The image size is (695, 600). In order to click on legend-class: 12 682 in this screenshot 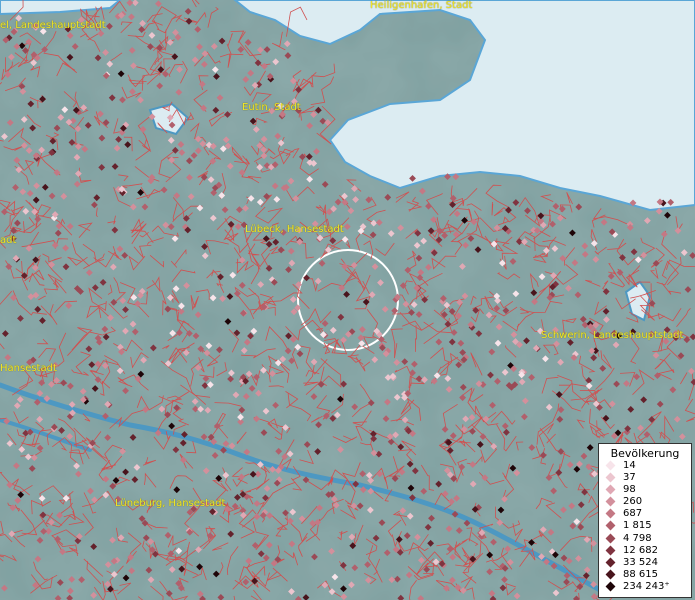, I will do `click(645, 551)`.